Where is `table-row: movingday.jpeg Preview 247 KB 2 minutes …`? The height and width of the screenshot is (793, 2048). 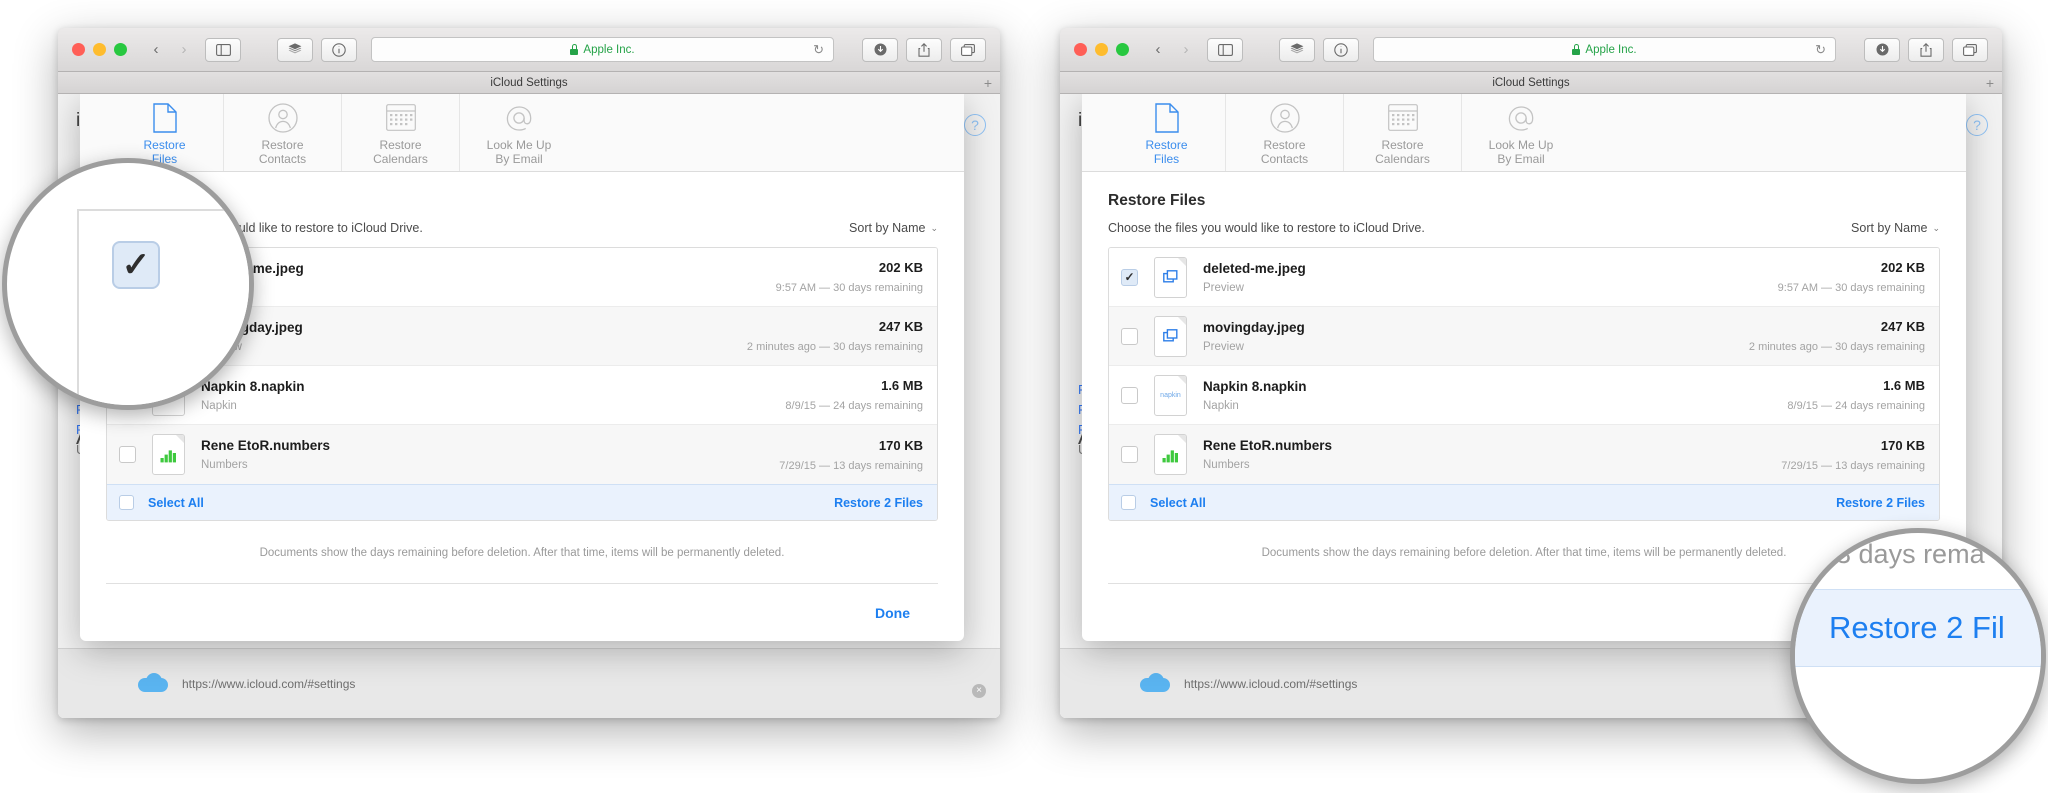 table-row: movingday.jpeg Preview 247 KB 2 minutes … is located at coordinates (1524, 336).